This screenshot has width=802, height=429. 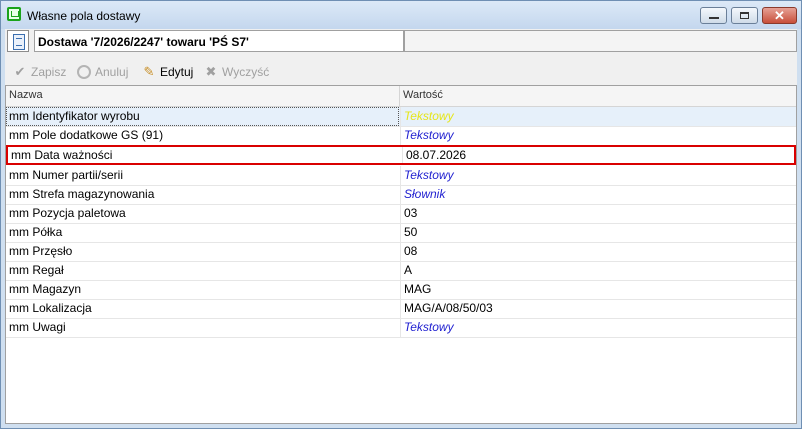 I want to click on table-row: mm Pole dodatkowe GS (91) Tekstowy, so click(x=401, y=136).